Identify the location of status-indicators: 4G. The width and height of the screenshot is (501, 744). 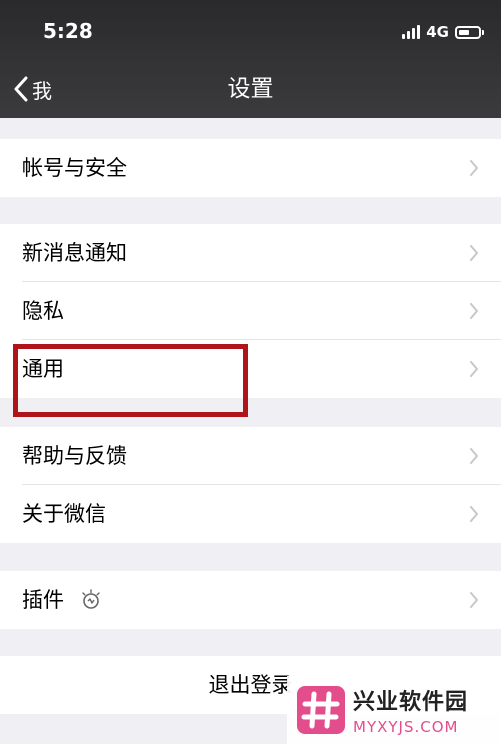
(443, 32).